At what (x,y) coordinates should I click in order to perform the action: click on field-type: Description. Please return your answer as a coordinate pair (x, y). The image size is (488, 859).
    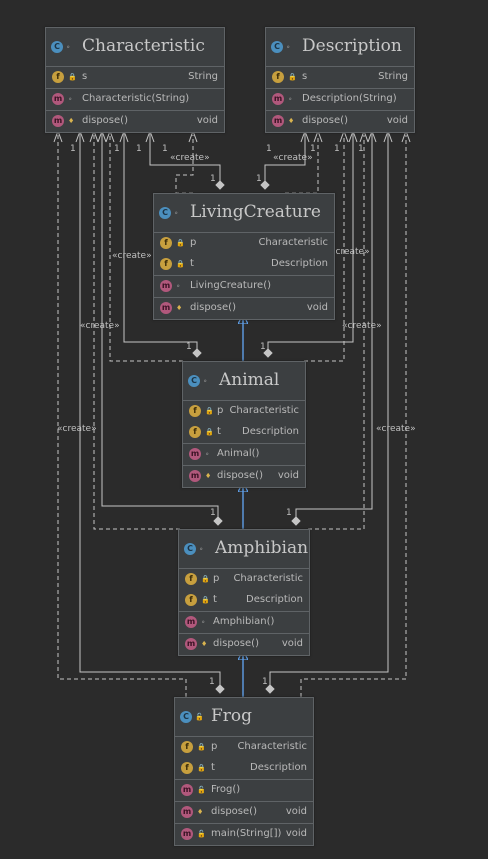
    Looking at the image, I should click on (270, 431).